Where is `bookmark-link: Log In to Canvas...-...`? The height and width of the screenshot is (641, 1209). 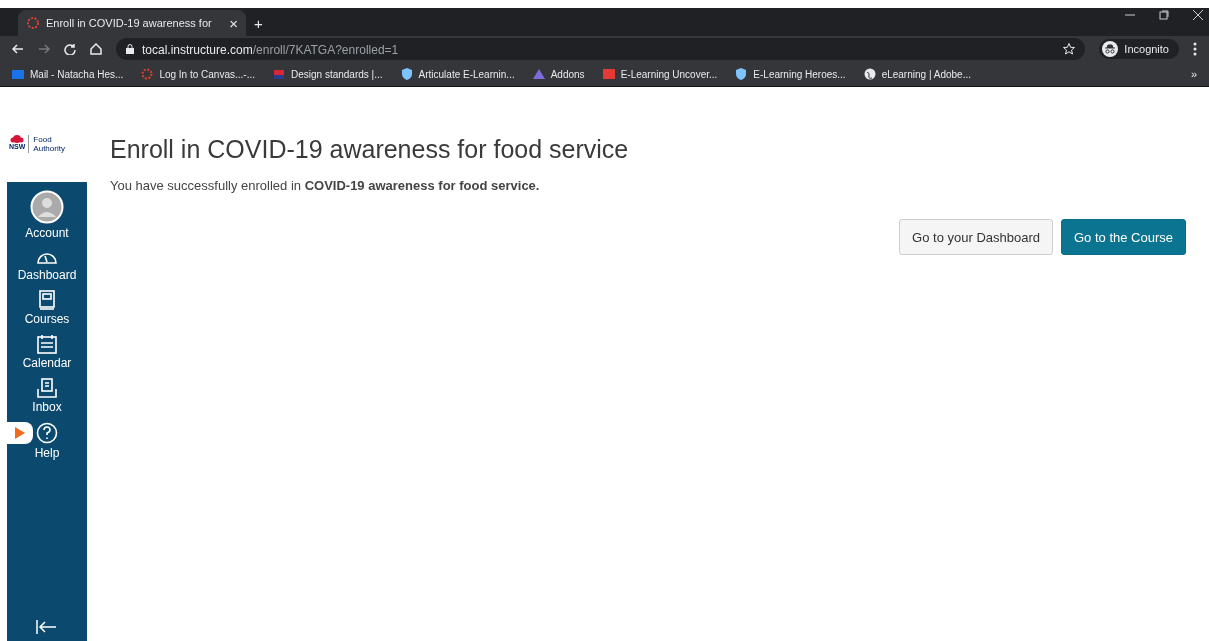
bookmark-link: Log In to Canvas...-... is located at coordinates (207, 74).